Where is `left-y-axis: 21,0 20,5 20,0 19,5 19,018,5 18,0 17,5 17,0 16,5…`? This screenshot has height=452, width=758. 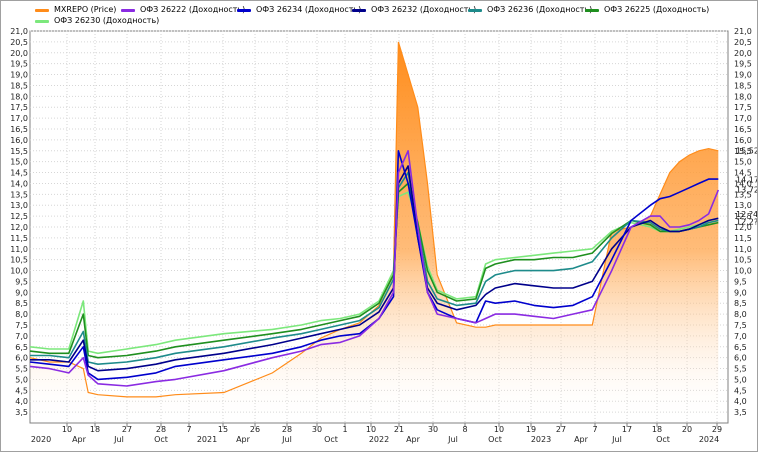 left-y-axis: 21,0 20,5 20,0 19,5 19,018,5 18,0 17,5 17,0 16,5… is located at coordinates (19, 222).